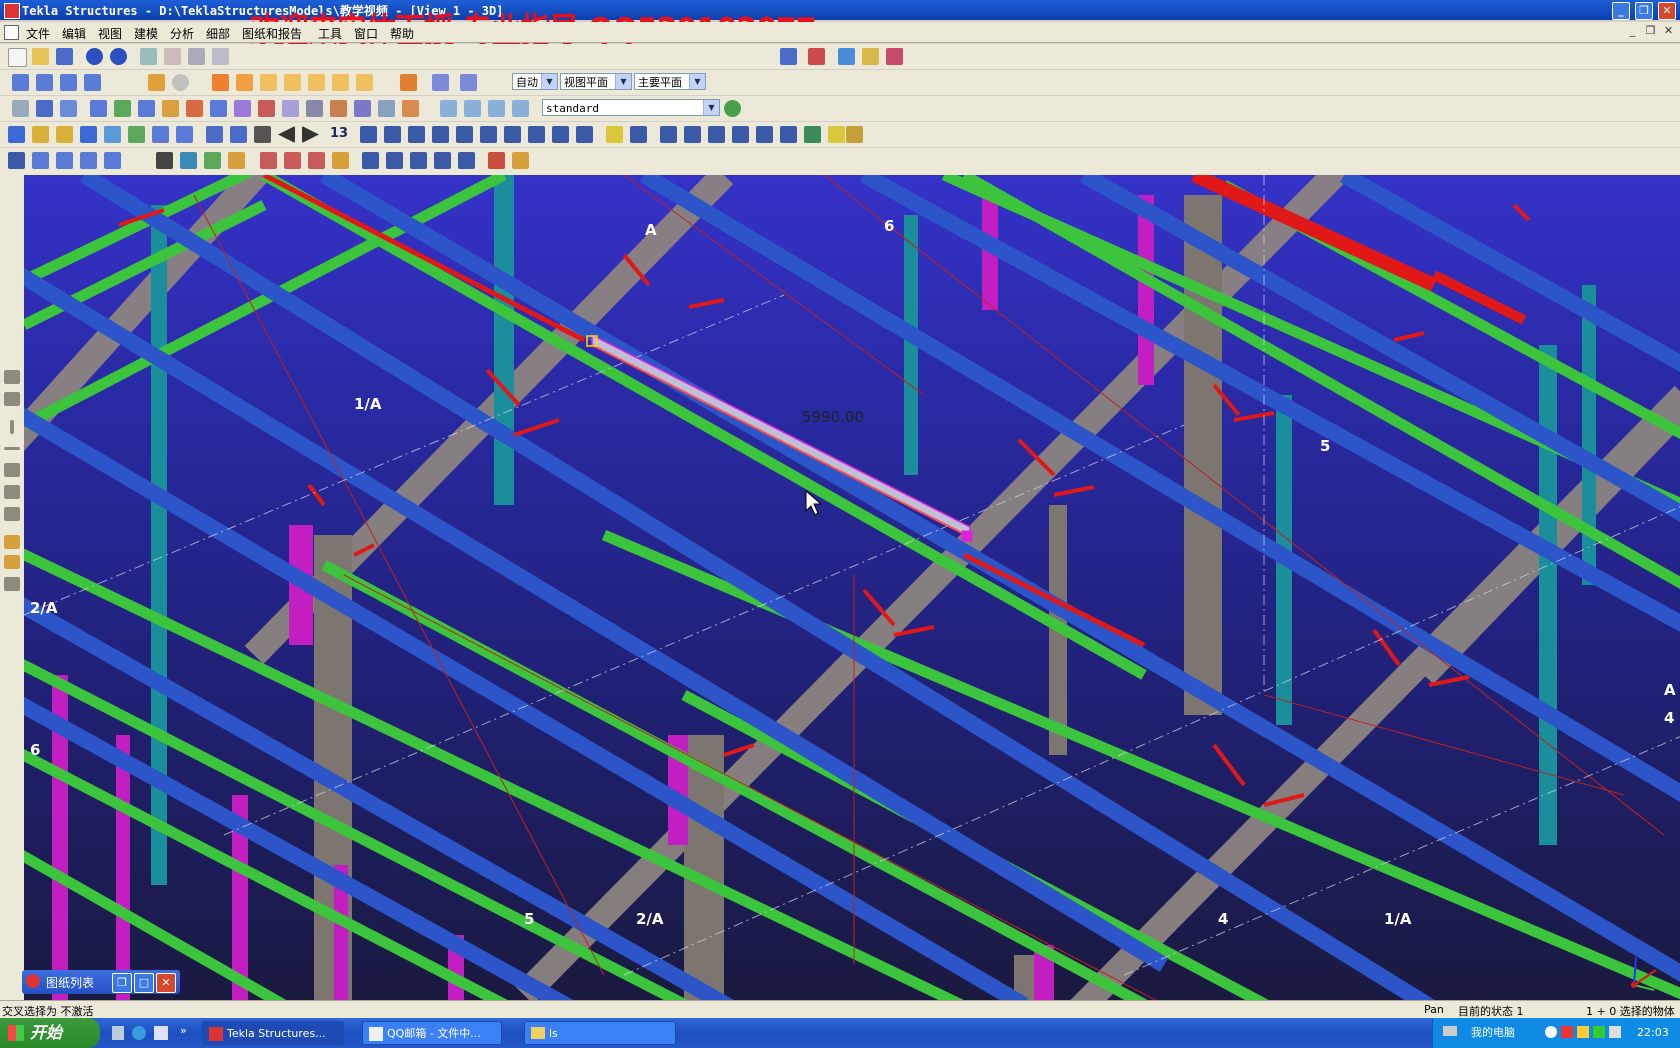 The width and height of the screenshot is (1680, 1048). Describe the element at coordinates (122, 108) in the screenshot. I see `select-objects-icon` at that location.